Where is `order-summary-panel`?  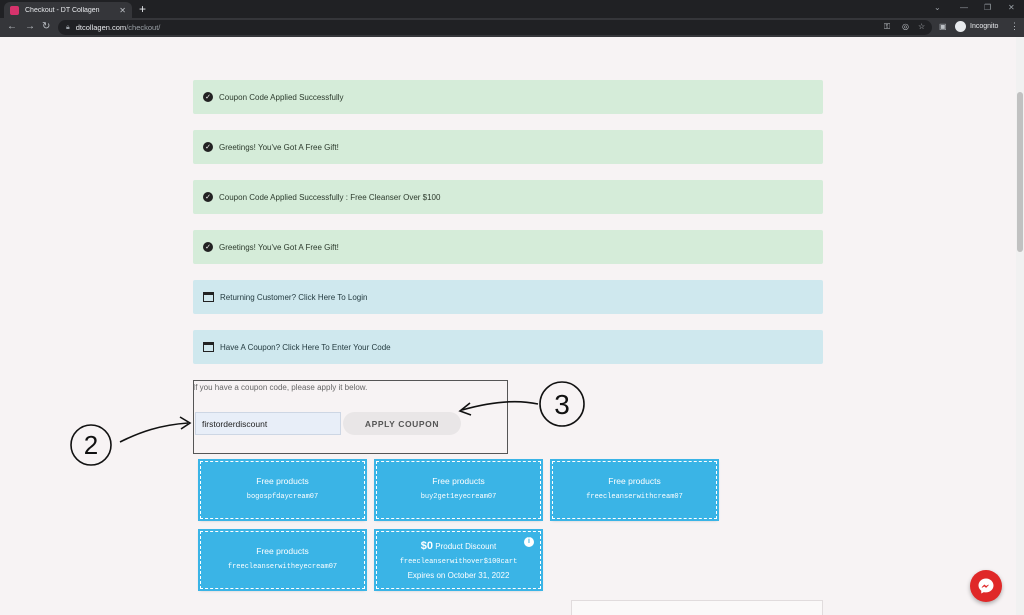 order-summary-panel is located at coordinates (697, 607).